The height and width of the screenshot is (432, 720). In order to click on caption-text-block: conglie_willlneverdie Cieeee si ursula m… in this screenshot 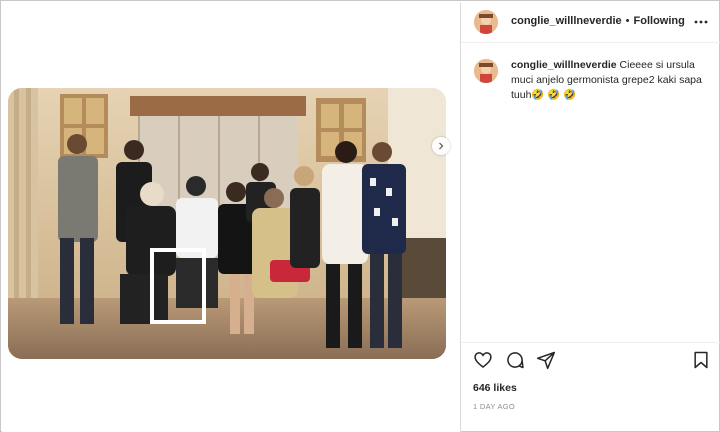, I will do `click(611, 80)`.